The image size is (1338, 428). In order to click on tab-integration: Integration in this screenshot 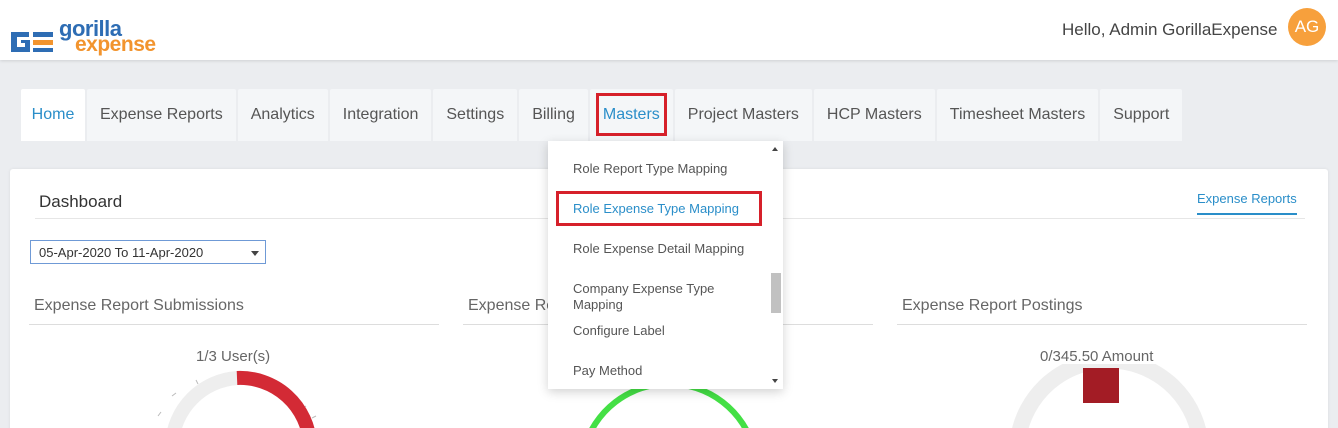, I will do `click(380, 115)`.